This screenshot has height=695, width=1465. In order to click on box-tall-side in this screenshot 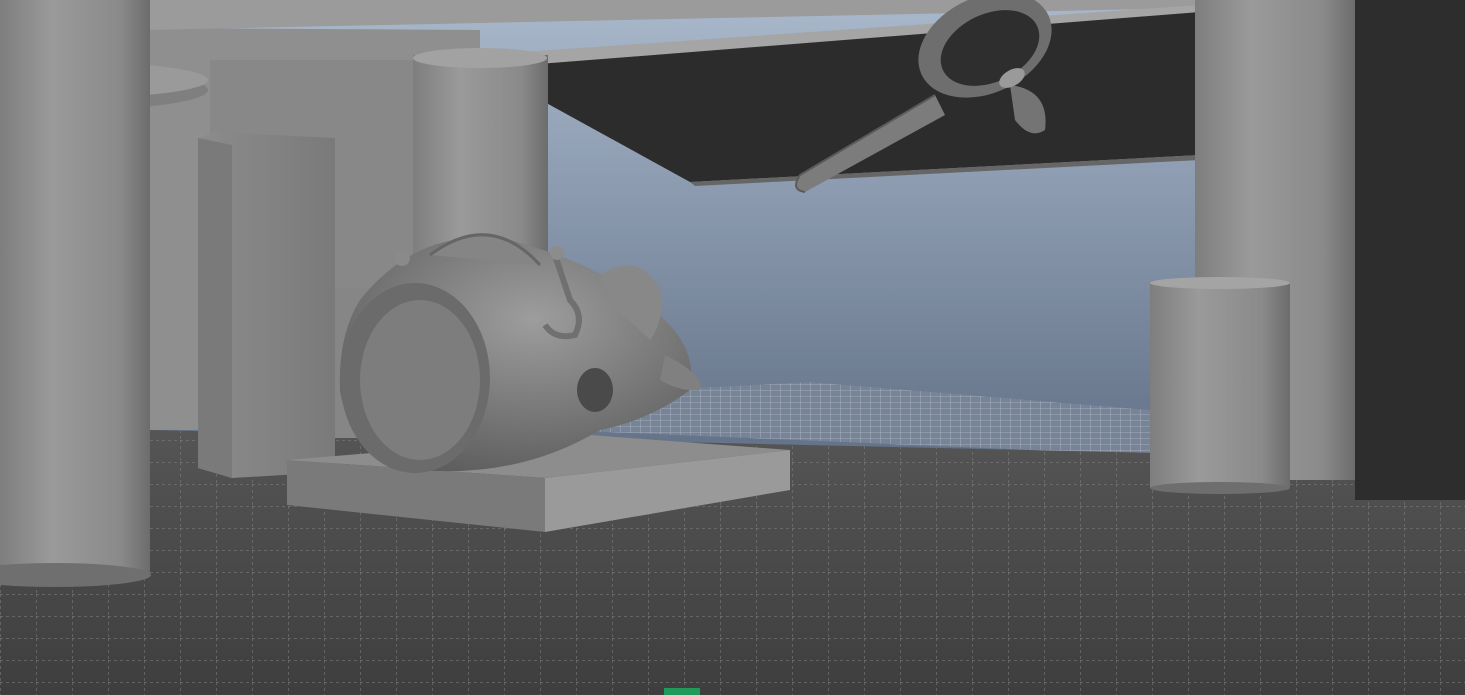, I will do `click(215, 308)`.